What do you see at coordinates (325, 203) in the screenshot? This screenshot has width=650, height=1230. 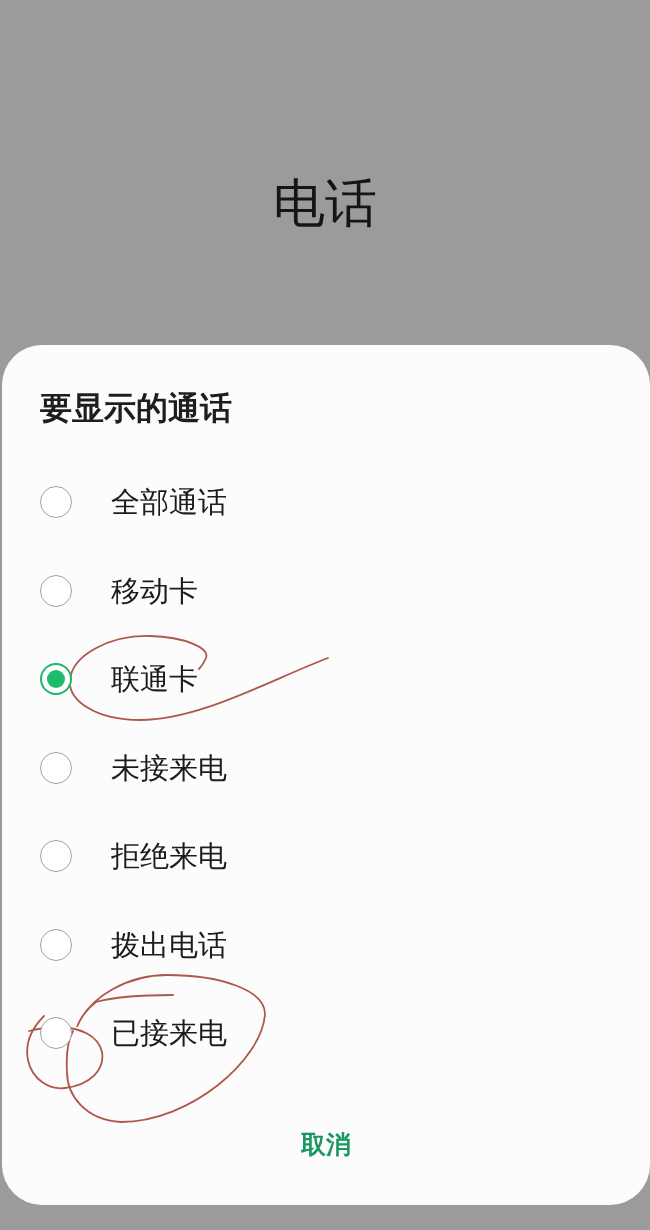 I see `screen-title: 电话` at bounding box center [325, 203].